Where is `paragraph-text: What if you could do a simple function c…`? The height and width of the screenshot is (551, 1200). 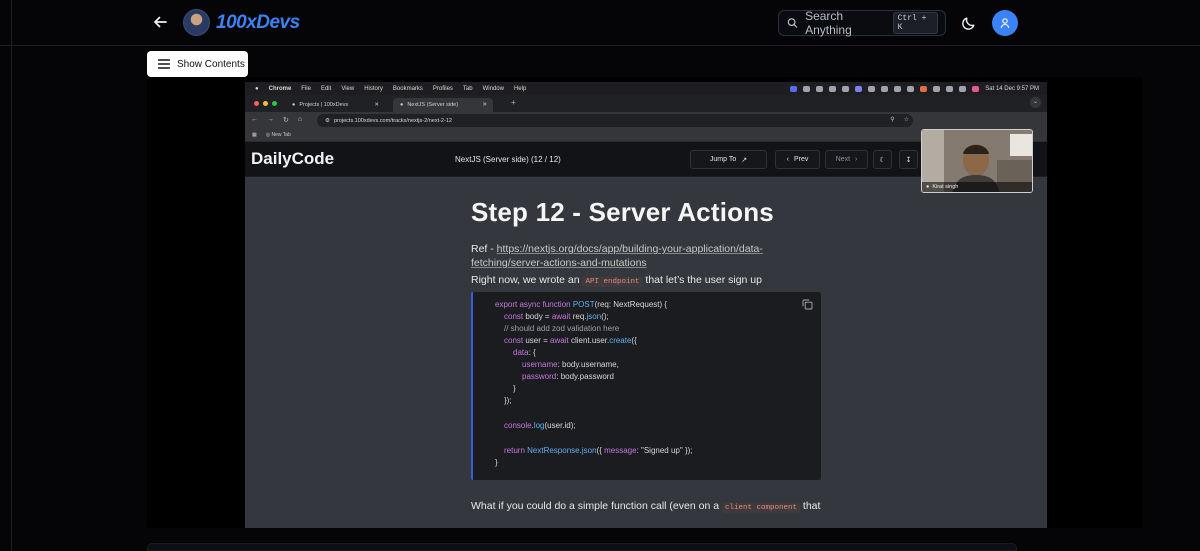 paragraph-text: What if you could do a simple function c… is located at coordinates (596, 506).